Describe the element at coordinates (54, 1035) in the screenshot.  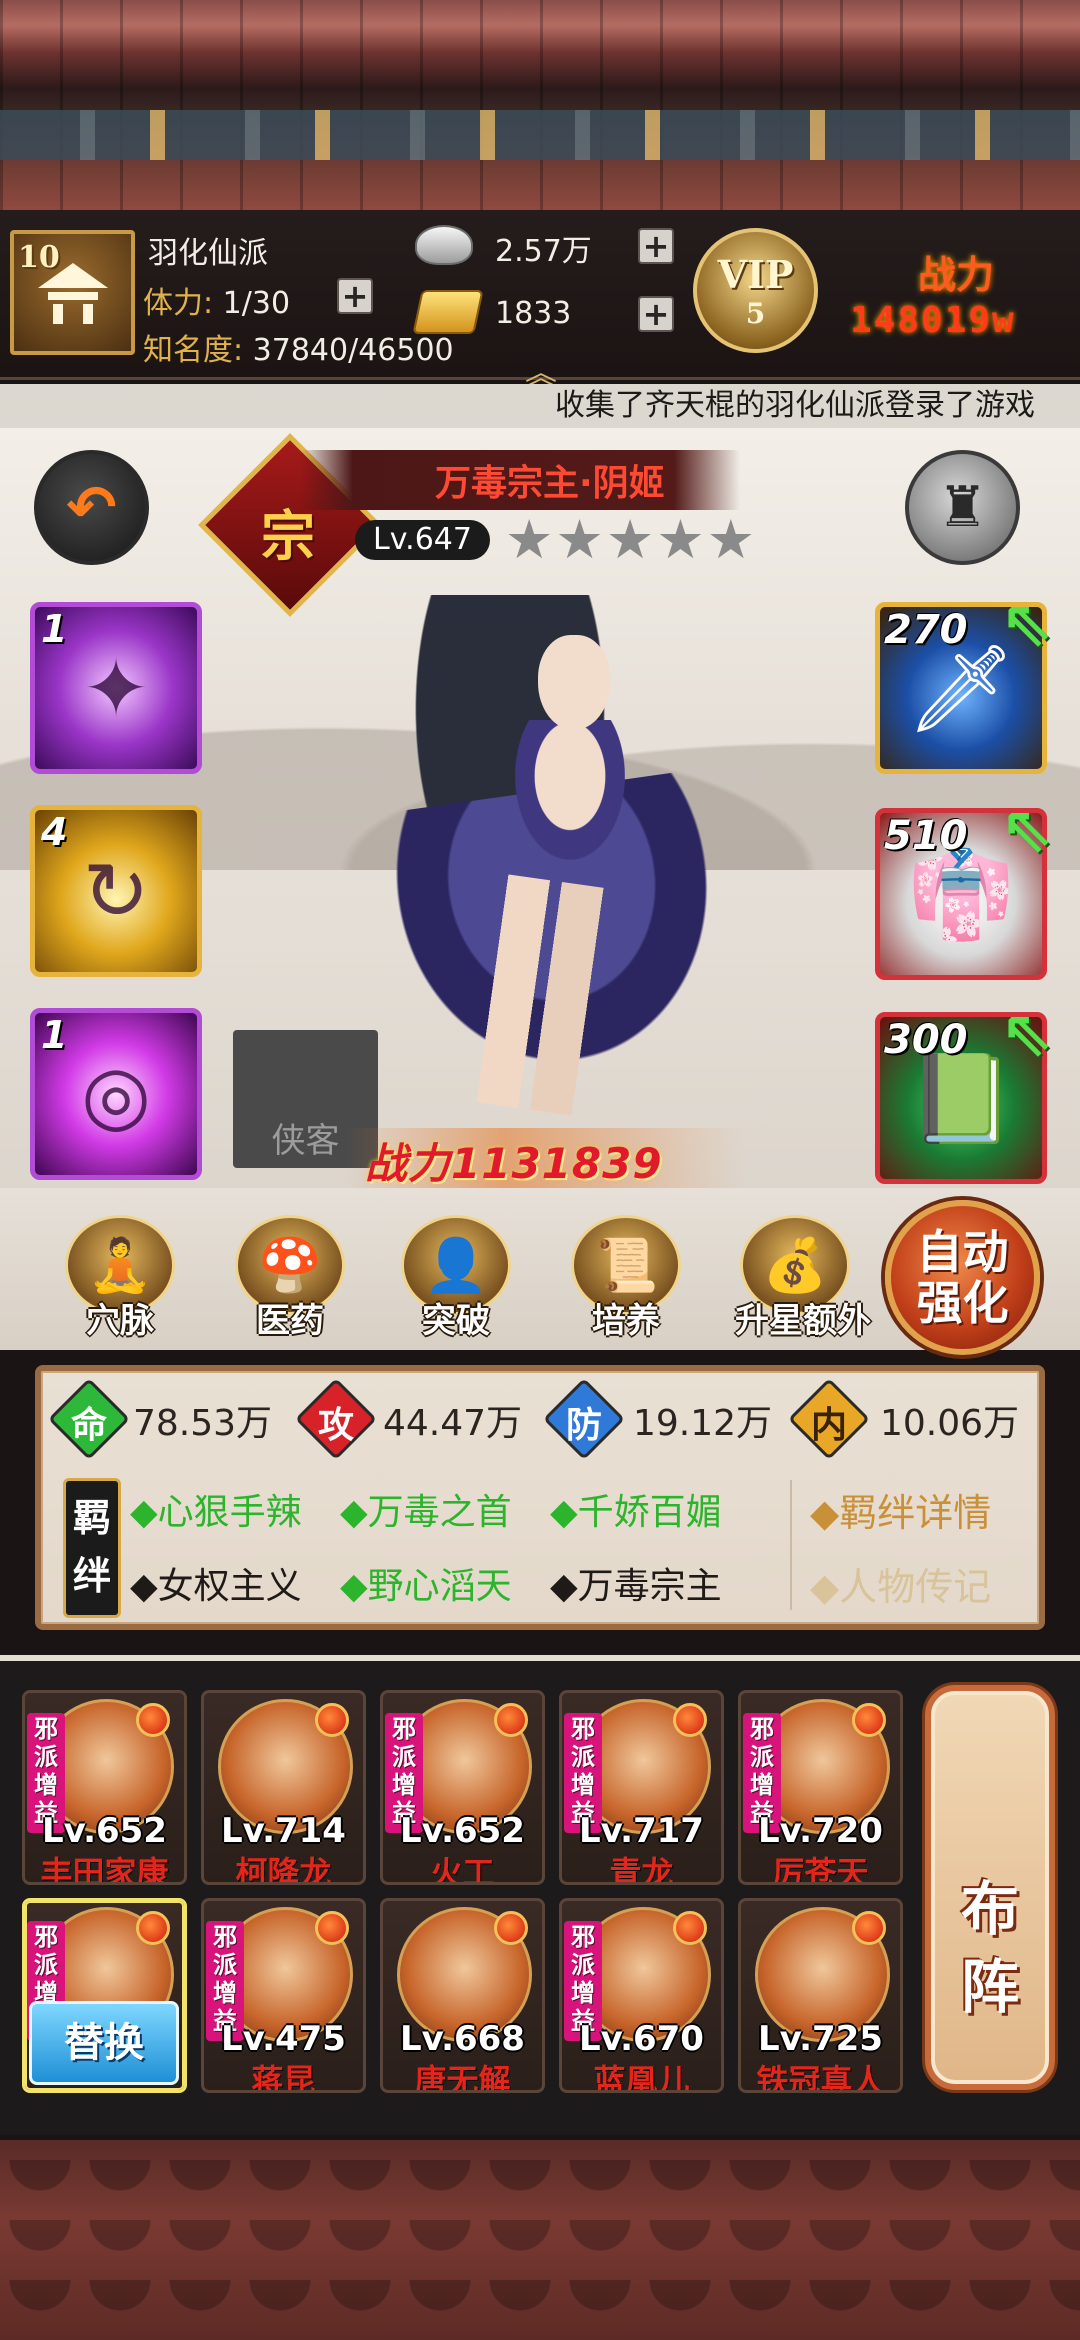
I see `skill-level: 1` at that location.